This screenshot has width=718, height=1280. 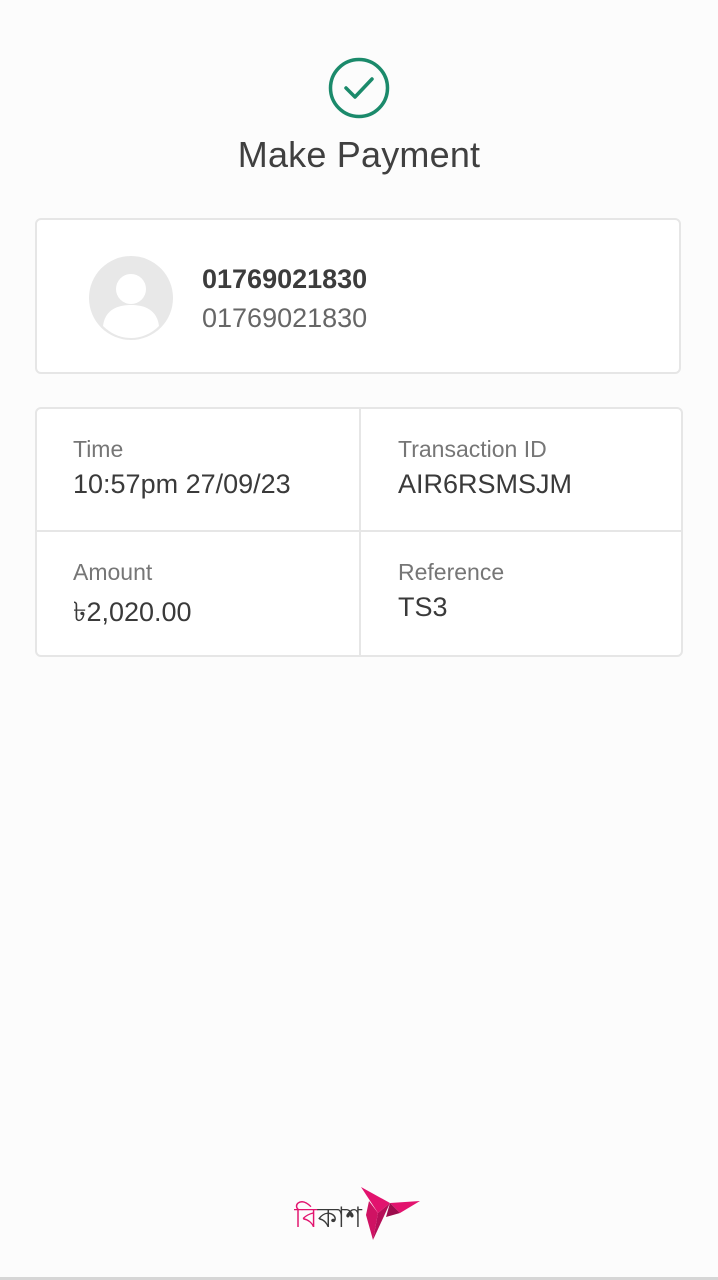 What do you see at coordinates (358, 296) in the screenshot?
I see `recipient-card: 01769021830 01769021830` at bounding box center [358, 296].